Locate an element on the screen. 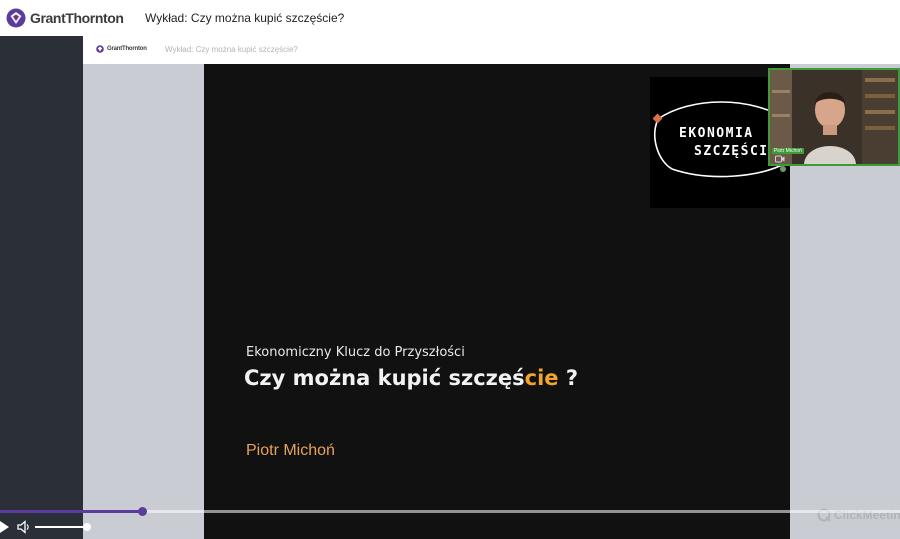 Image resolution: width=900 pixels, height=539 pixels. slide-subtitle: Ekonomiczny Klucz do Przyszłości is located at coordinates (355, 352).